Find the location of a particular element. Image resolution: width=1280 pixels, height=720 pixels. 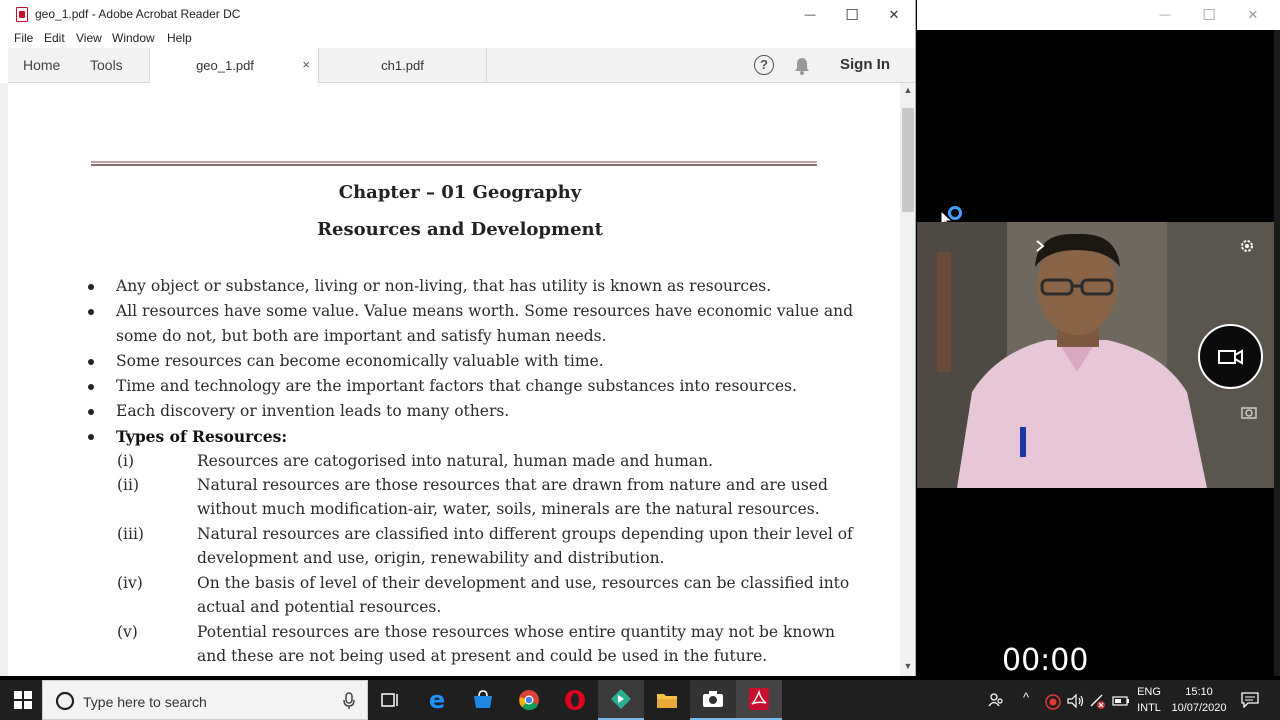

file-explorer-button is located at coordinates (667, 700).